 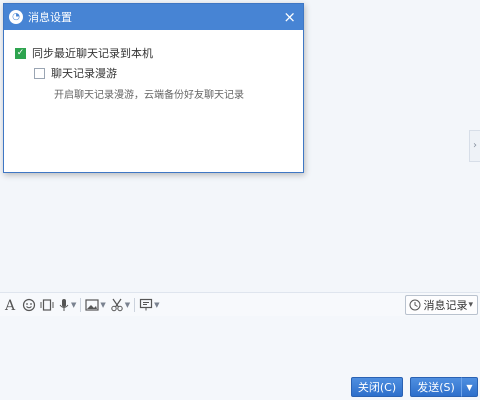 What do you see at coordinates (102, 305) in the screenshot?
I see `image-dropdown-icon: ▼` at bounding box center [102, 305].